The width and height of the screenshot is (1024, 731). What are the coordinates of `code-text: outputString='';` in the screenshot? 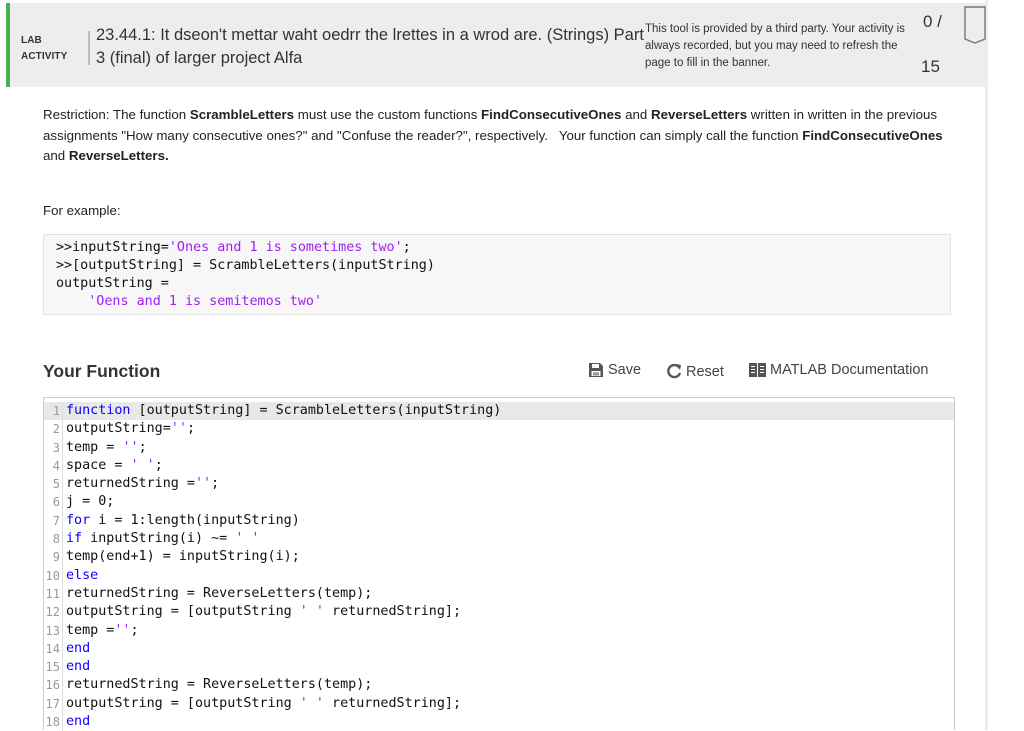 It's located at (129, 429).